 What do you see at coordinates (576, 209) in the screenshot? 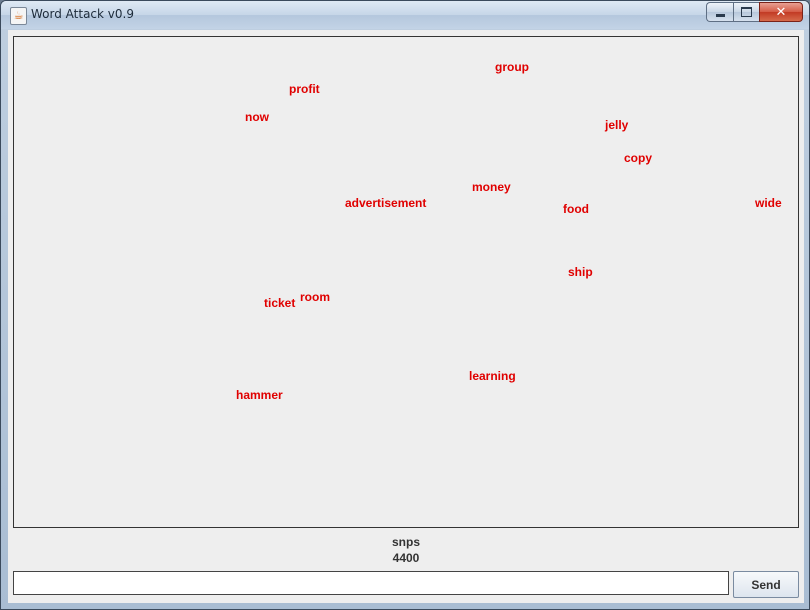
I see `falling-word: food` at bounding box center [576, 209].